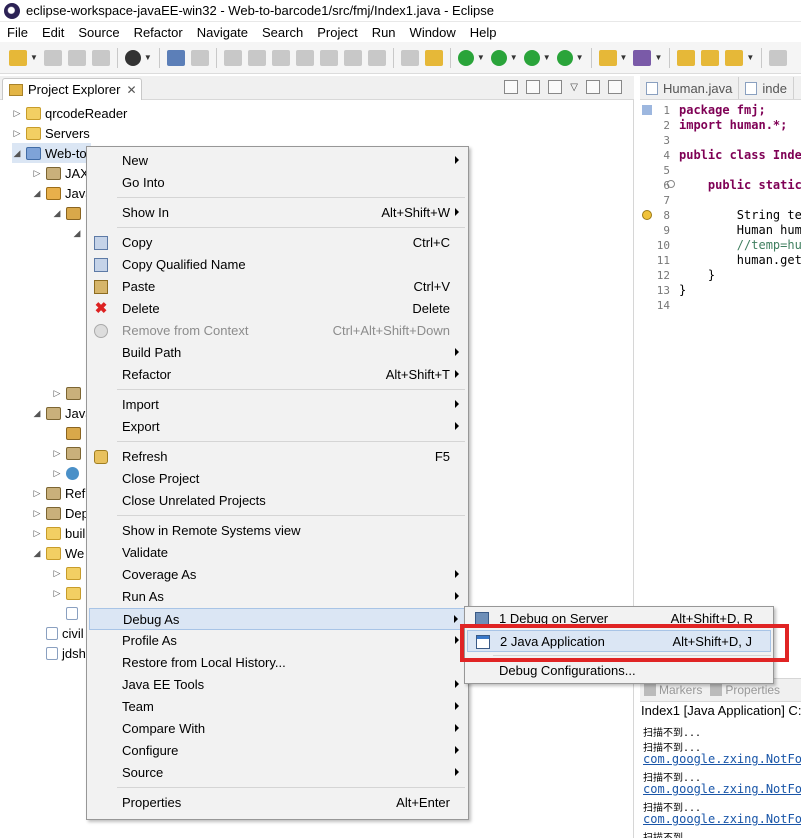 The height and width of the screenshot is (838, 801). I want to click on menu-item-debug-on-server: 1 Debug on Server Alt+Shift+D, R, so click(619, 619).